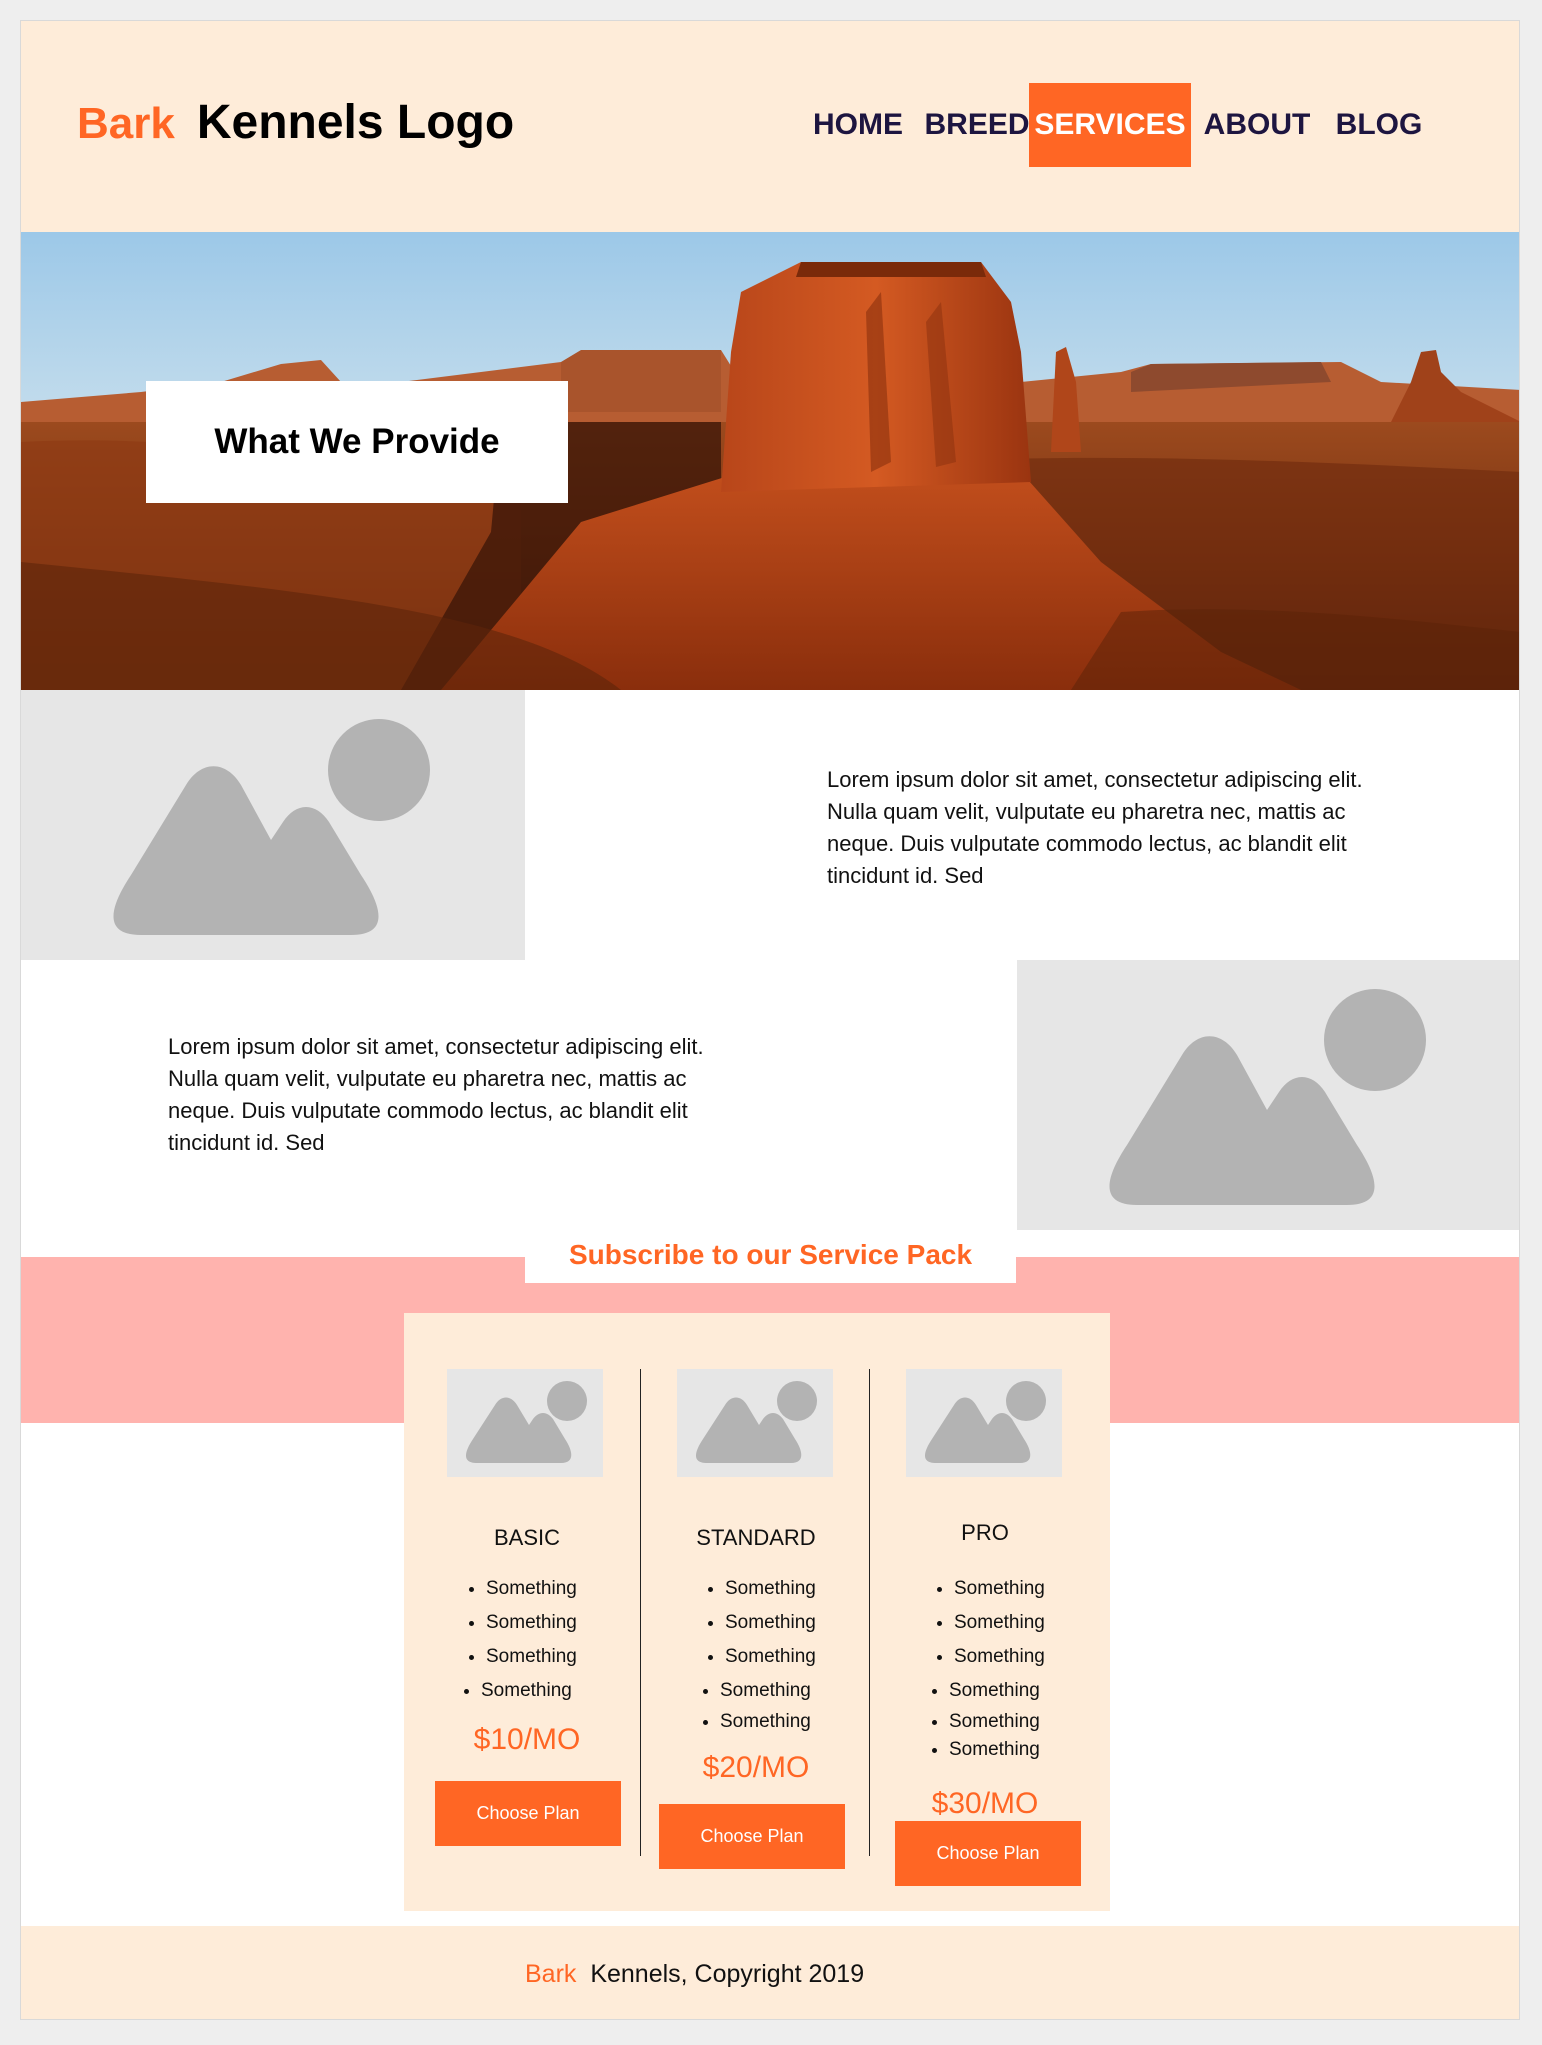  I want to click on hero-title: What We Provide, so click(357, 441).